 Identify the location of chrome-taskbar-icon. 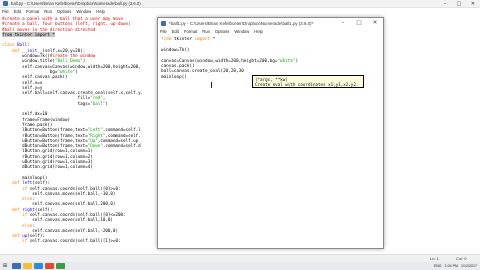
(49, 266).